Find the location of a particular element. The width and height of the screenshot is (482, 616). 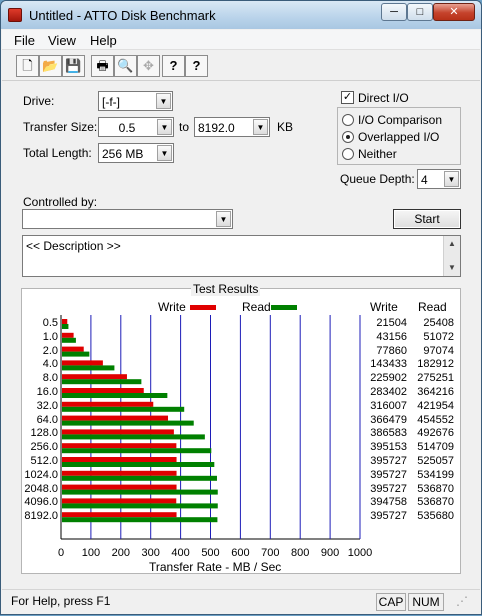

x-tick-label: 900 is located at coordinates (330, 553).